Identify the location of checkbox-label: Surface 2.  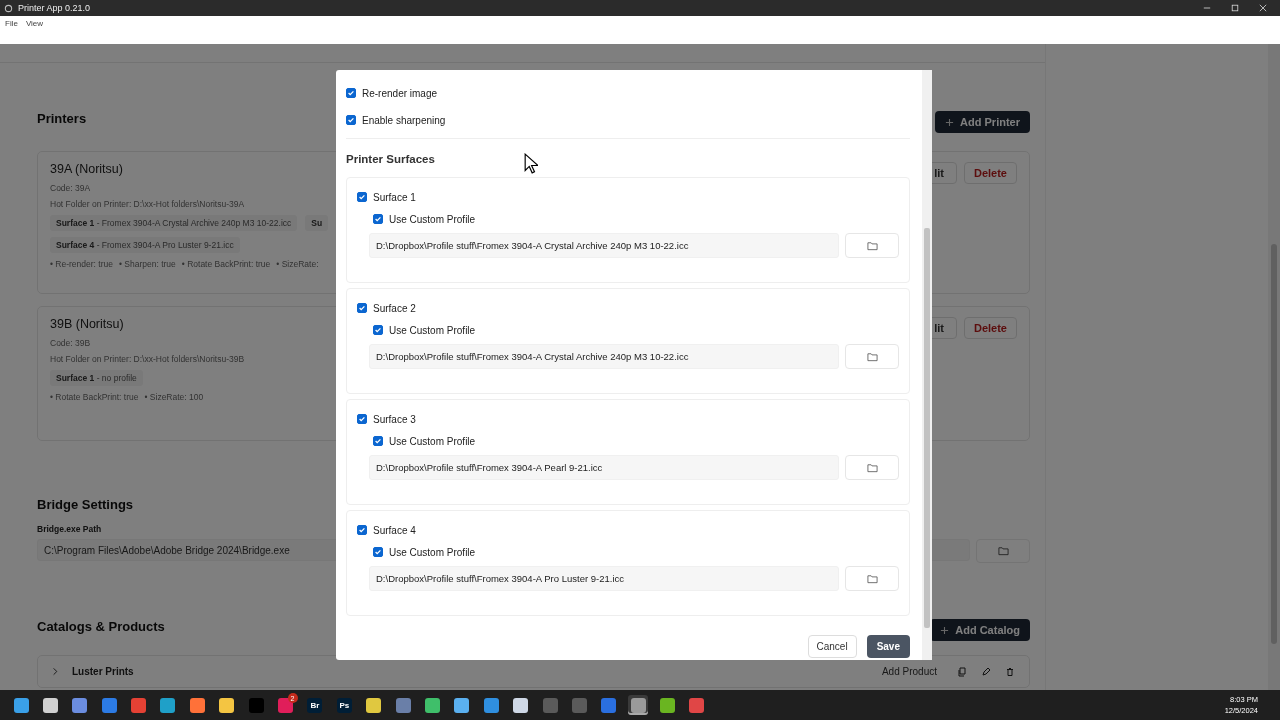
(394, 308).